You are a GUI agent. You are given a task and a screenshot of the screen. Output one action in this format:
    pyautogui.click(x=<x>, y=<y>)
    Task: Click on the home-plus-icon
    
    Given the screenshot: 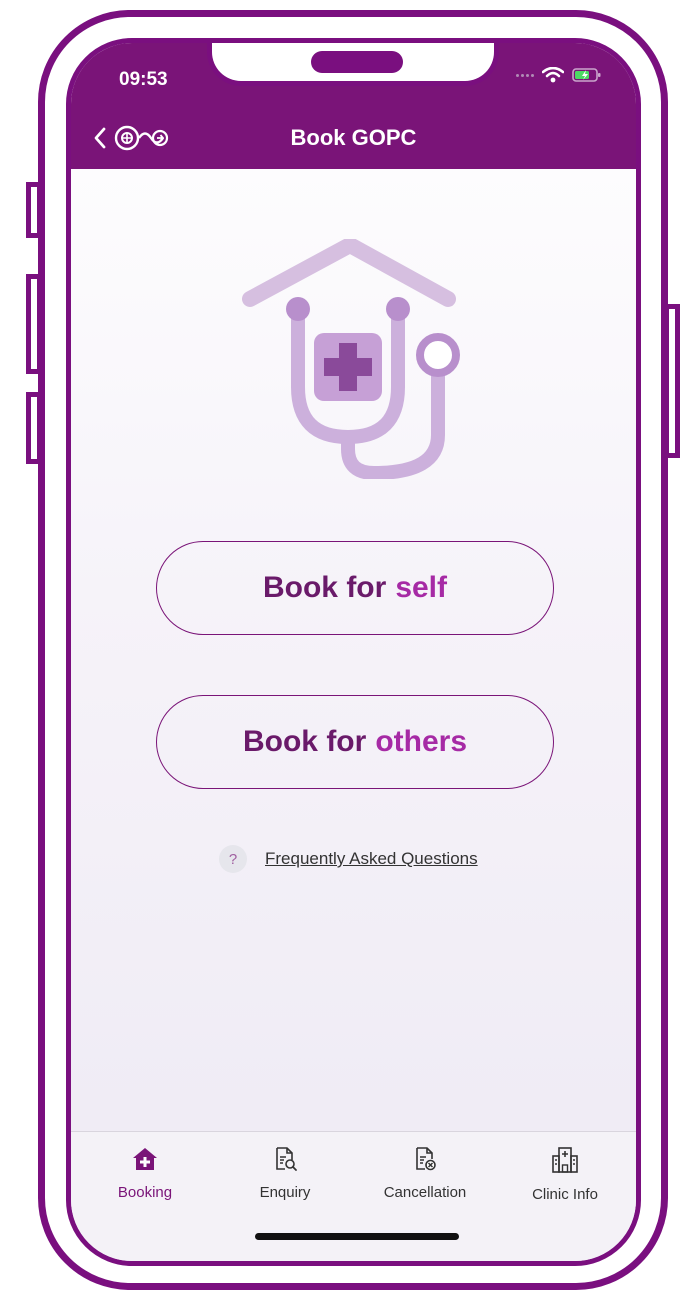 What is the action you would take?
    pyautogui.click(x=145, y=1159)
    